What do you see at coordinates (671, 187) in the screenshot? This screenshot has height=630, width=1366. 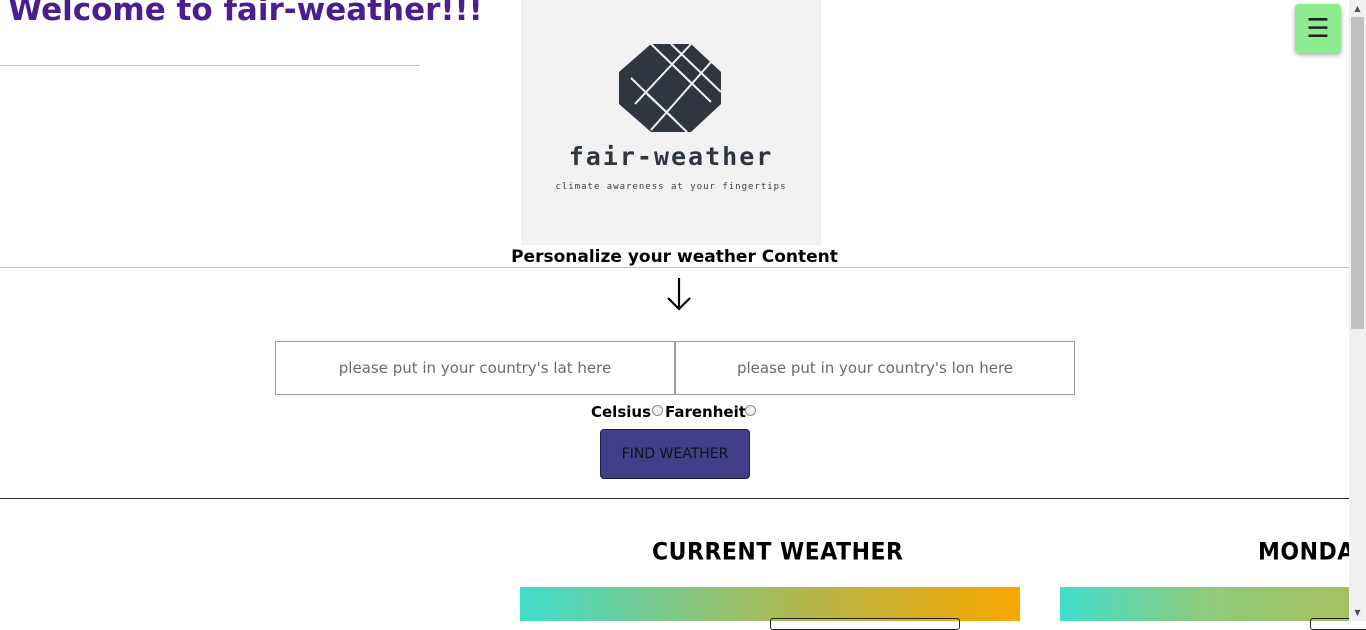 I see `logo-tagline: climate awareness at your fingertips` at bounding box center [671, 187].